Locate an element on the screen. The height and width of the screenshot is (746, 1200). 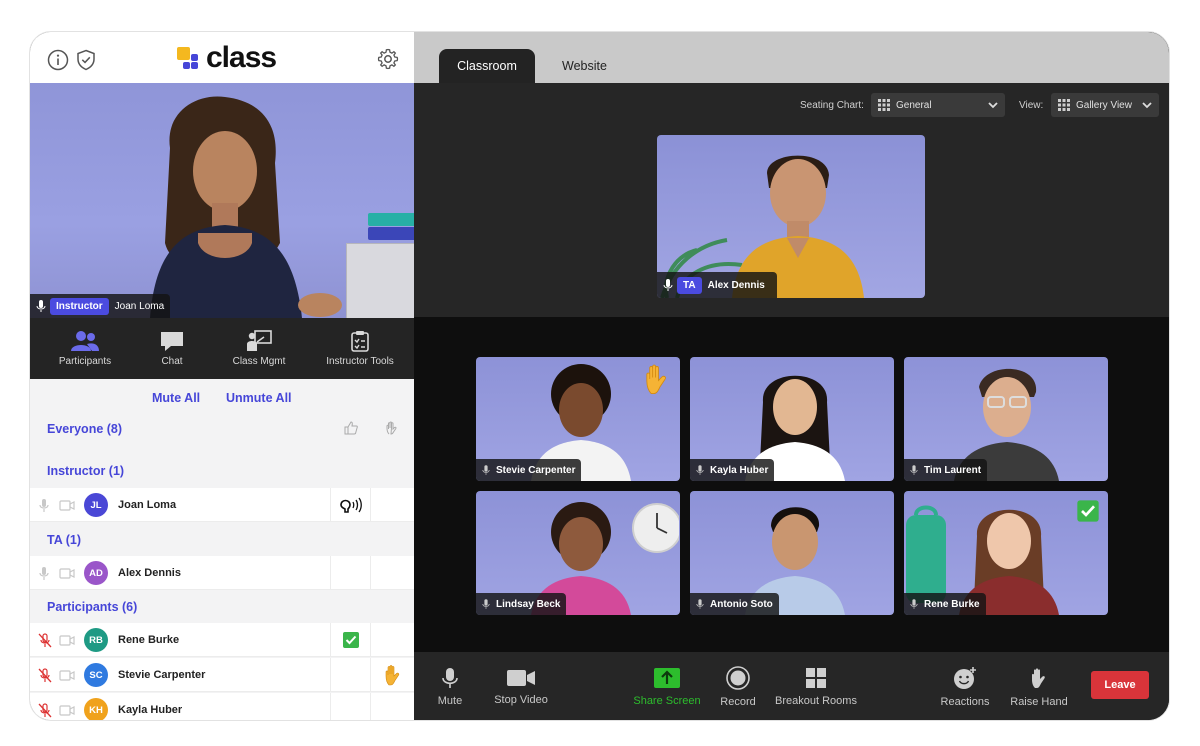
stop-video-button: Stop Video is located at coordinates (521, 686).